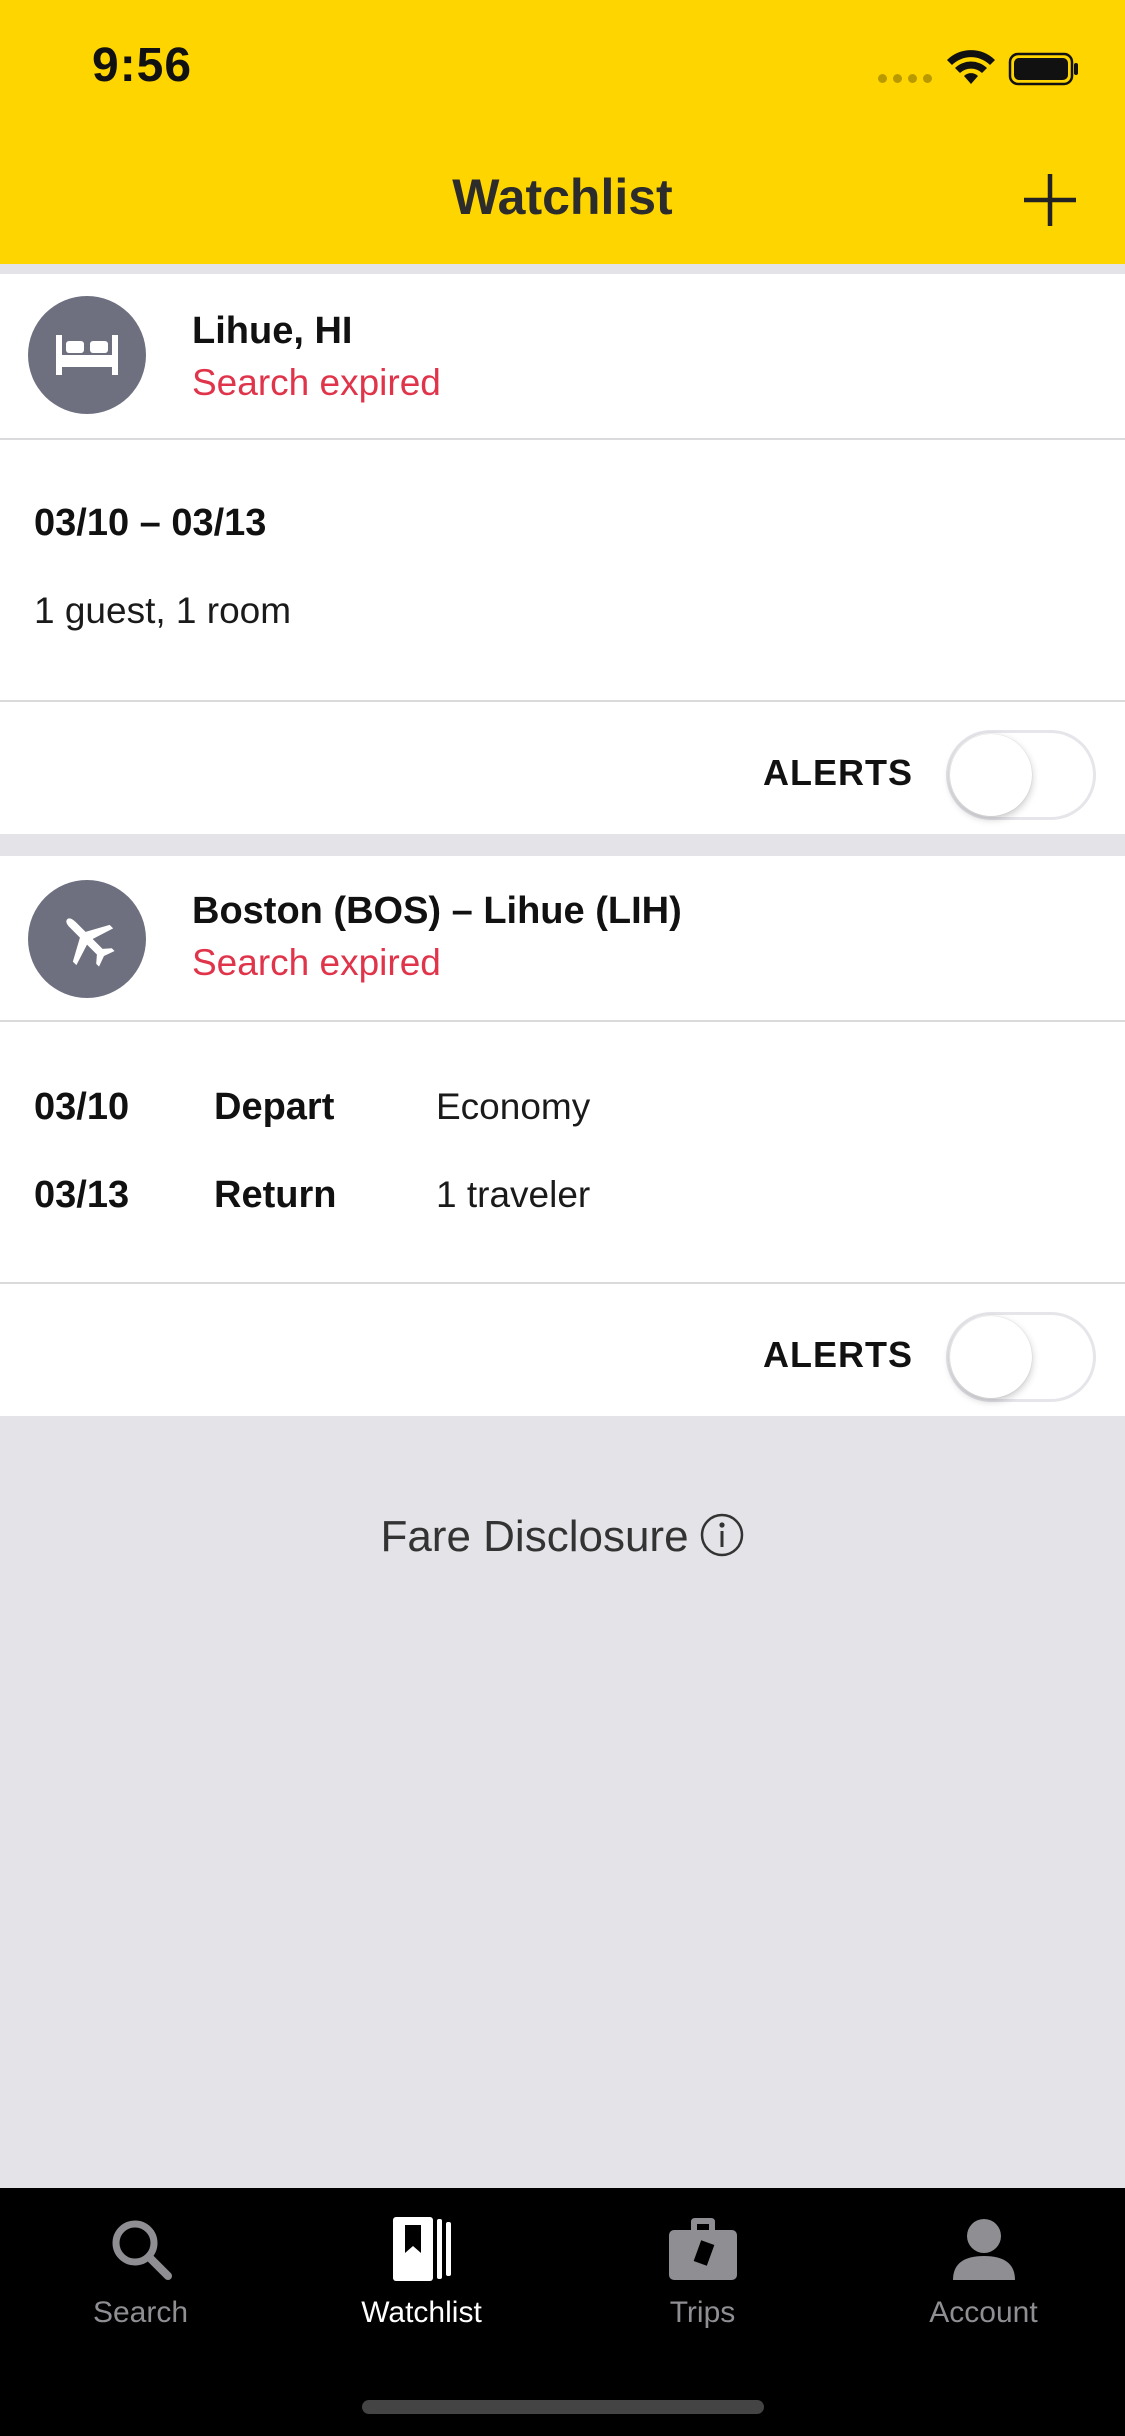 This screenshot has height=2436, width=1125. I want to click on briefcase-icon, so click(702, 2249).